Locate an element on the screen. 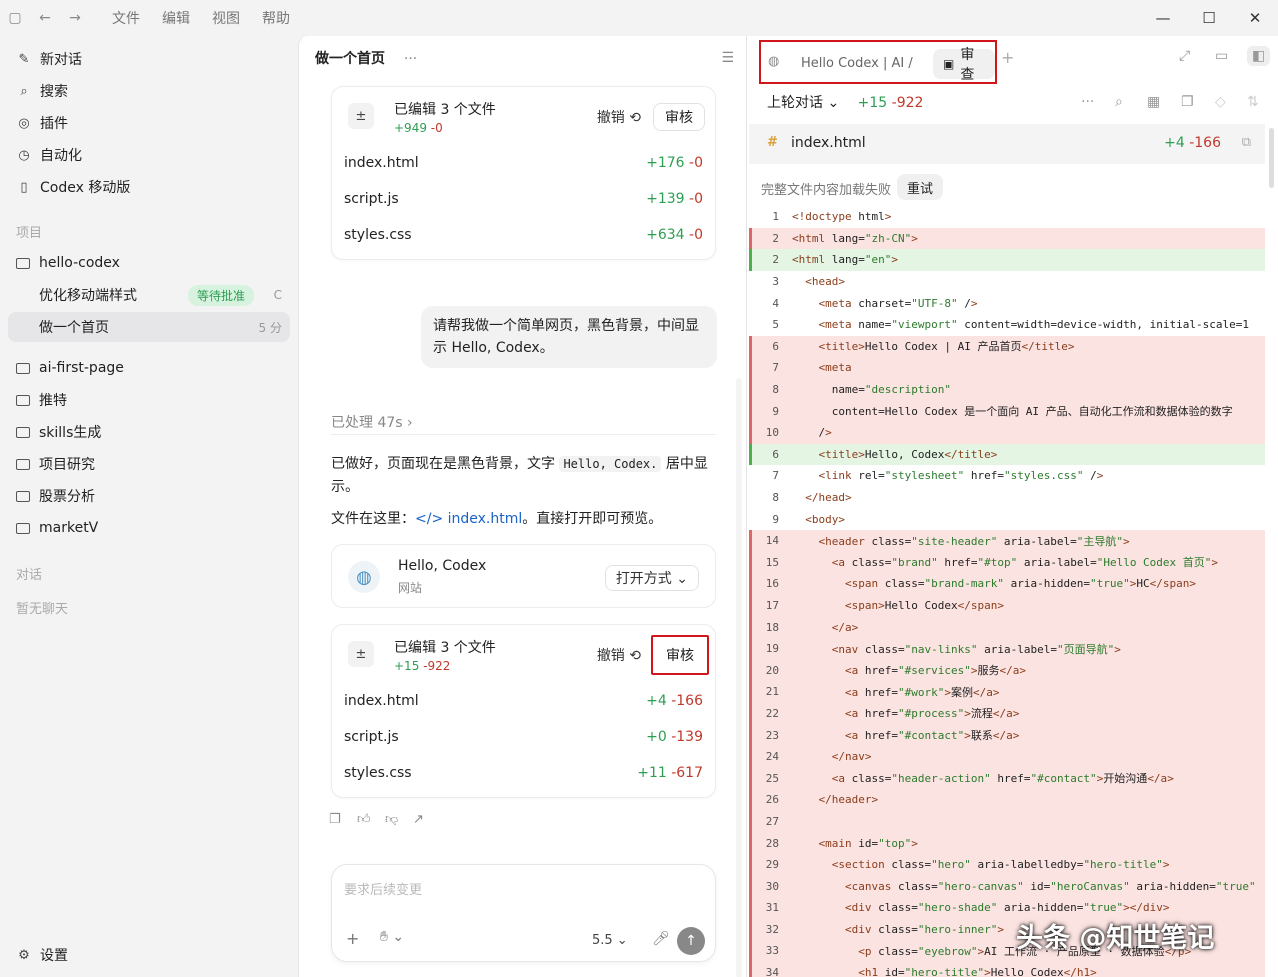  diff-line-ctx: 4 <meta charset="UTF-8" /> is located at coordinates (1007, 303).